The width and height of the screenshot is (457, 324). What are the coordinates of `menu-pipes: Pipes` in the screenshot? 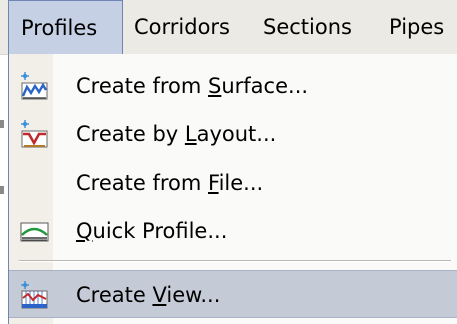 It's located at (416, 27).